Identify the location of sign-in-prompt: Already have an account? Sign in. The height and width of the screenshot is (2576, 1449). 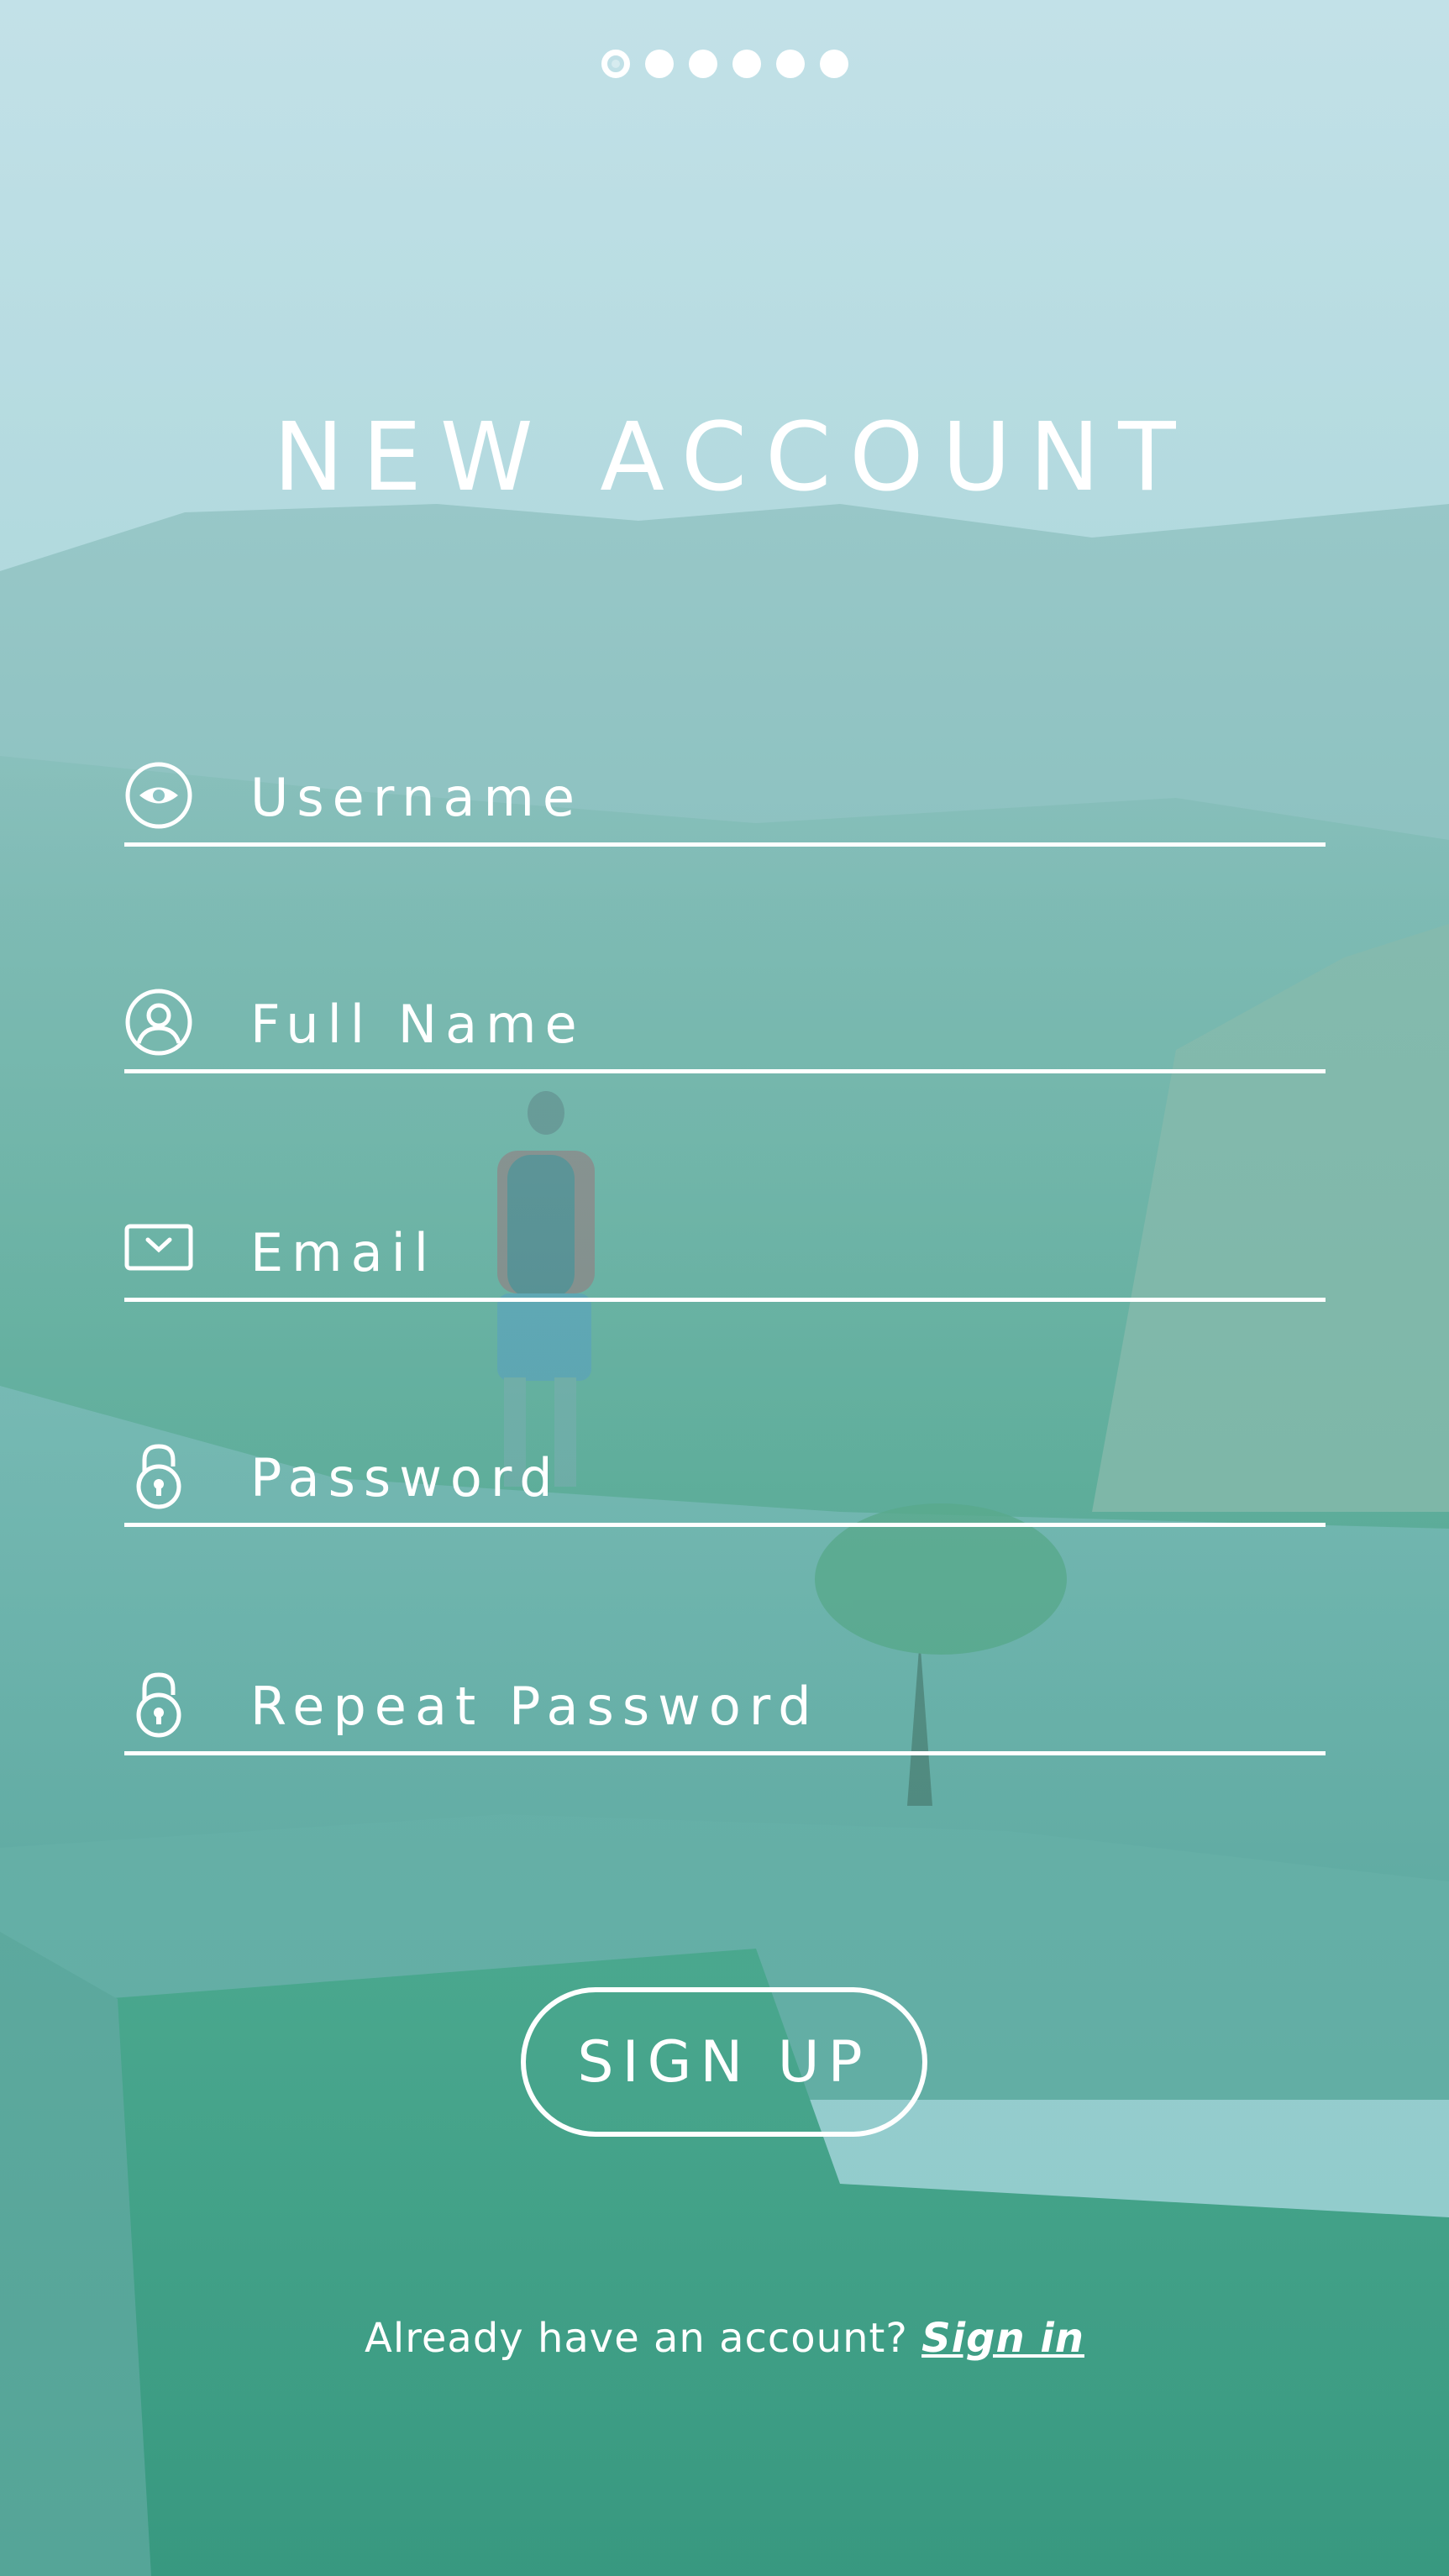
(724, 2338).